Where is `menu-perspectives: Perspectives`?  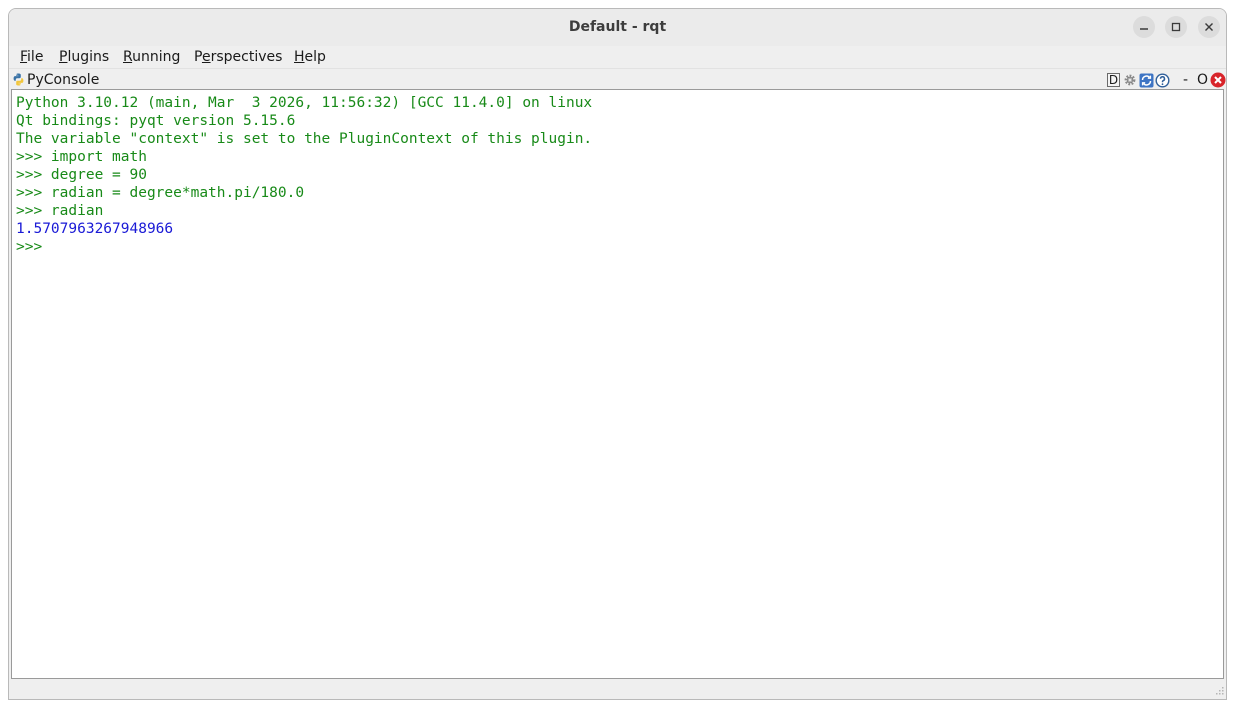
menu-perspectives: Perspectives is located at coordinates (238, 57).